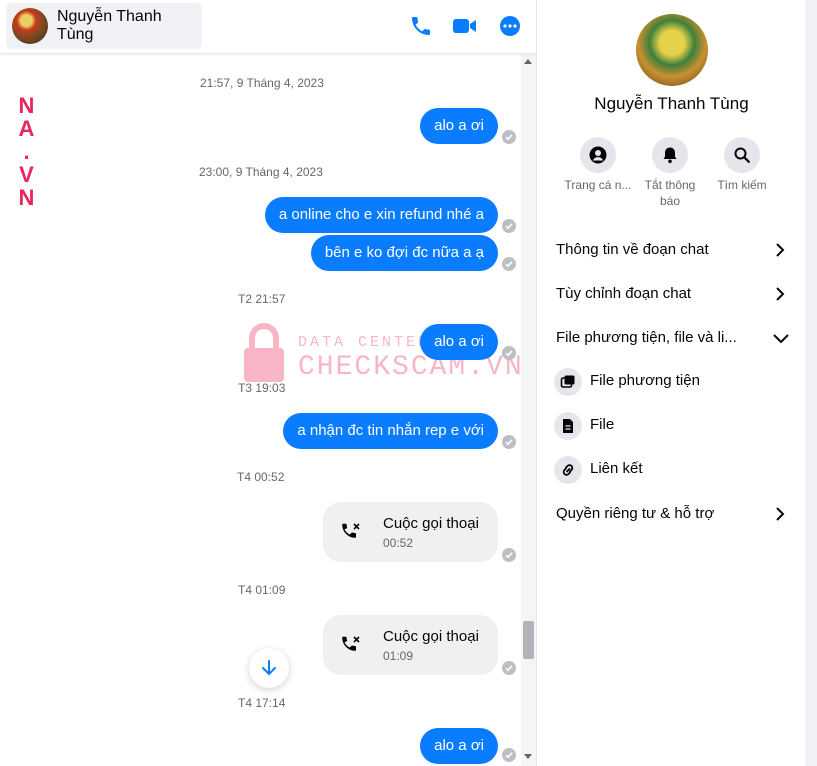 This screenshot has width=817, height=766. What do you see at coordinates (27, 151) in the screenshot?
I see `watermark-side-text: N A . V N` at bounding box center [27, 151].